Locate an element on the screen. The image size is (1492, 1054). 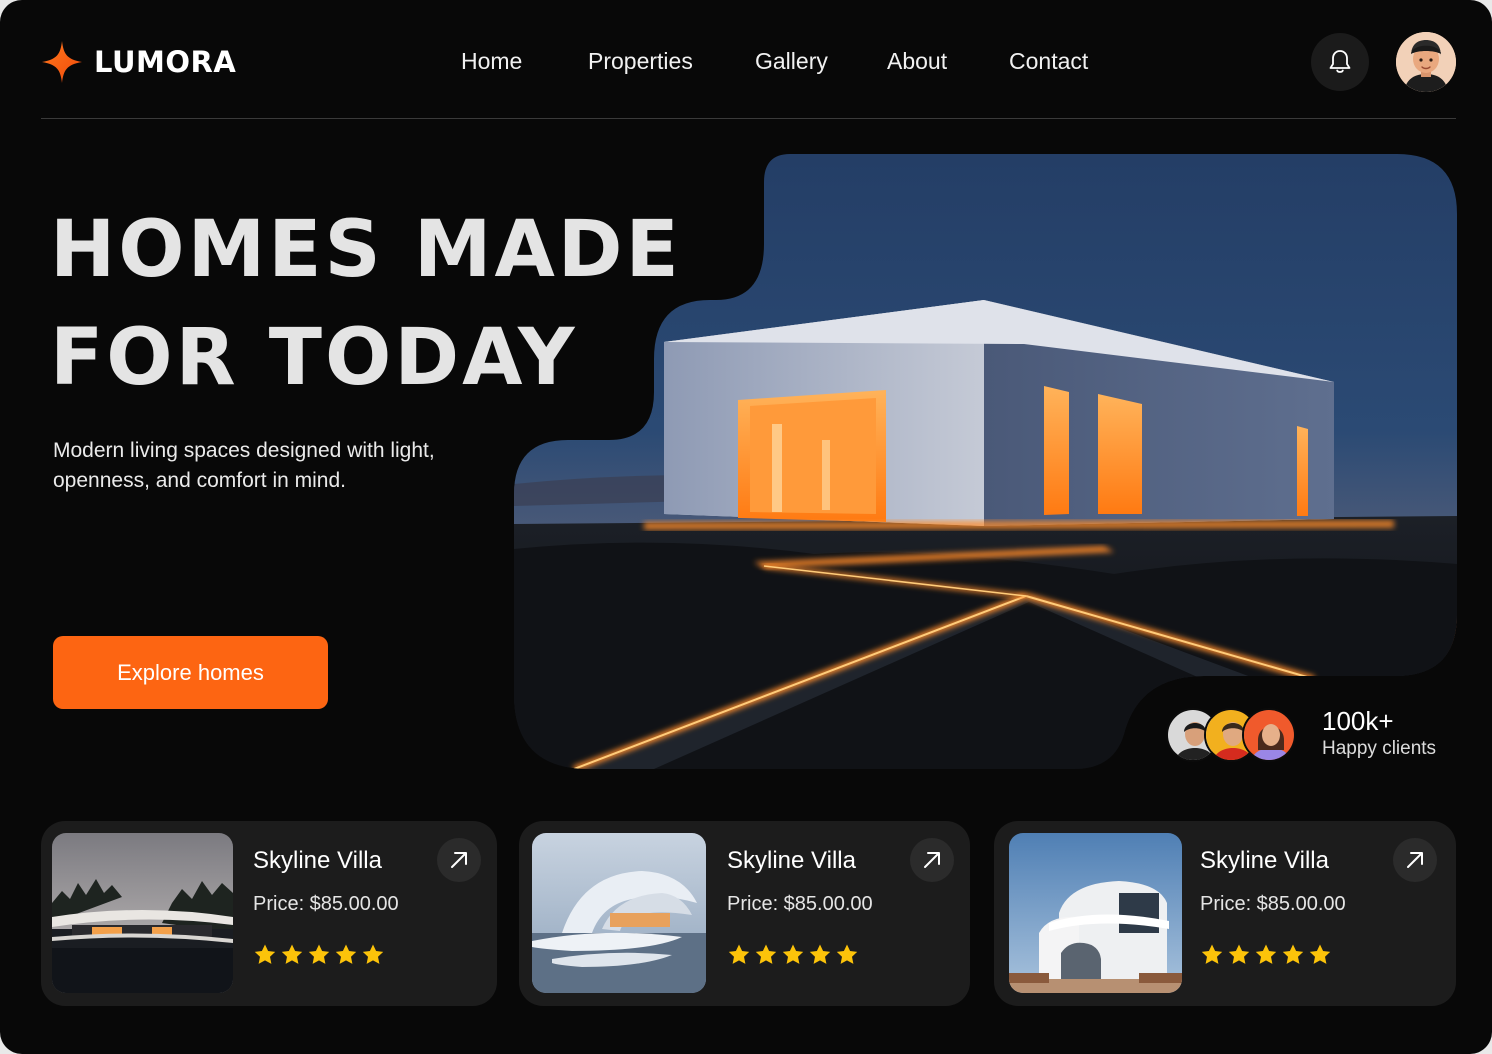
user-avatar is located at coordinates (1426, 62).